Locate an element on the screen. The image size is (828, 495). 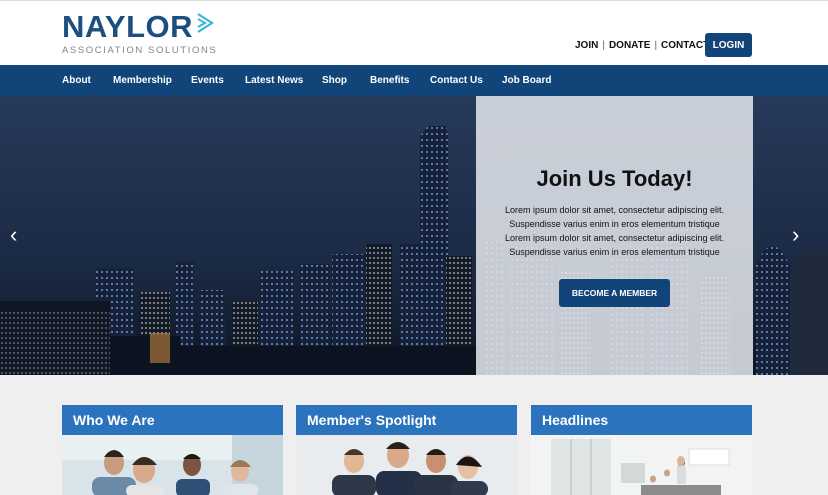
team-photo is located at coordinates (172, 465).